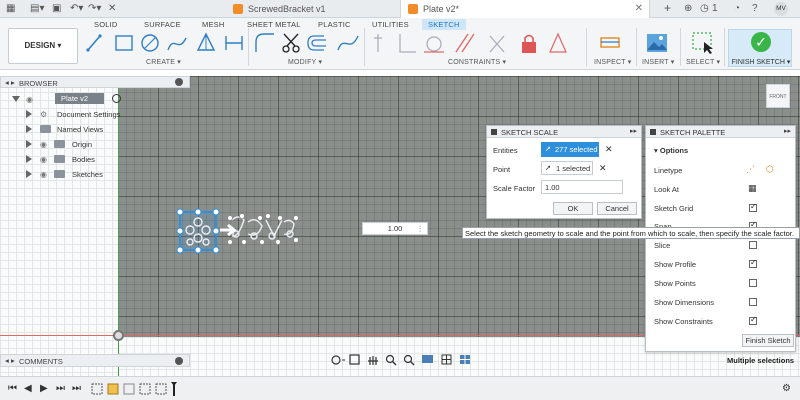 The width and height of the screenshot is (800, 400). What do you see at coordinates (206, 41) in the screenshot?
I see `mirror-tool-icon` at bounding box center [206, 41].